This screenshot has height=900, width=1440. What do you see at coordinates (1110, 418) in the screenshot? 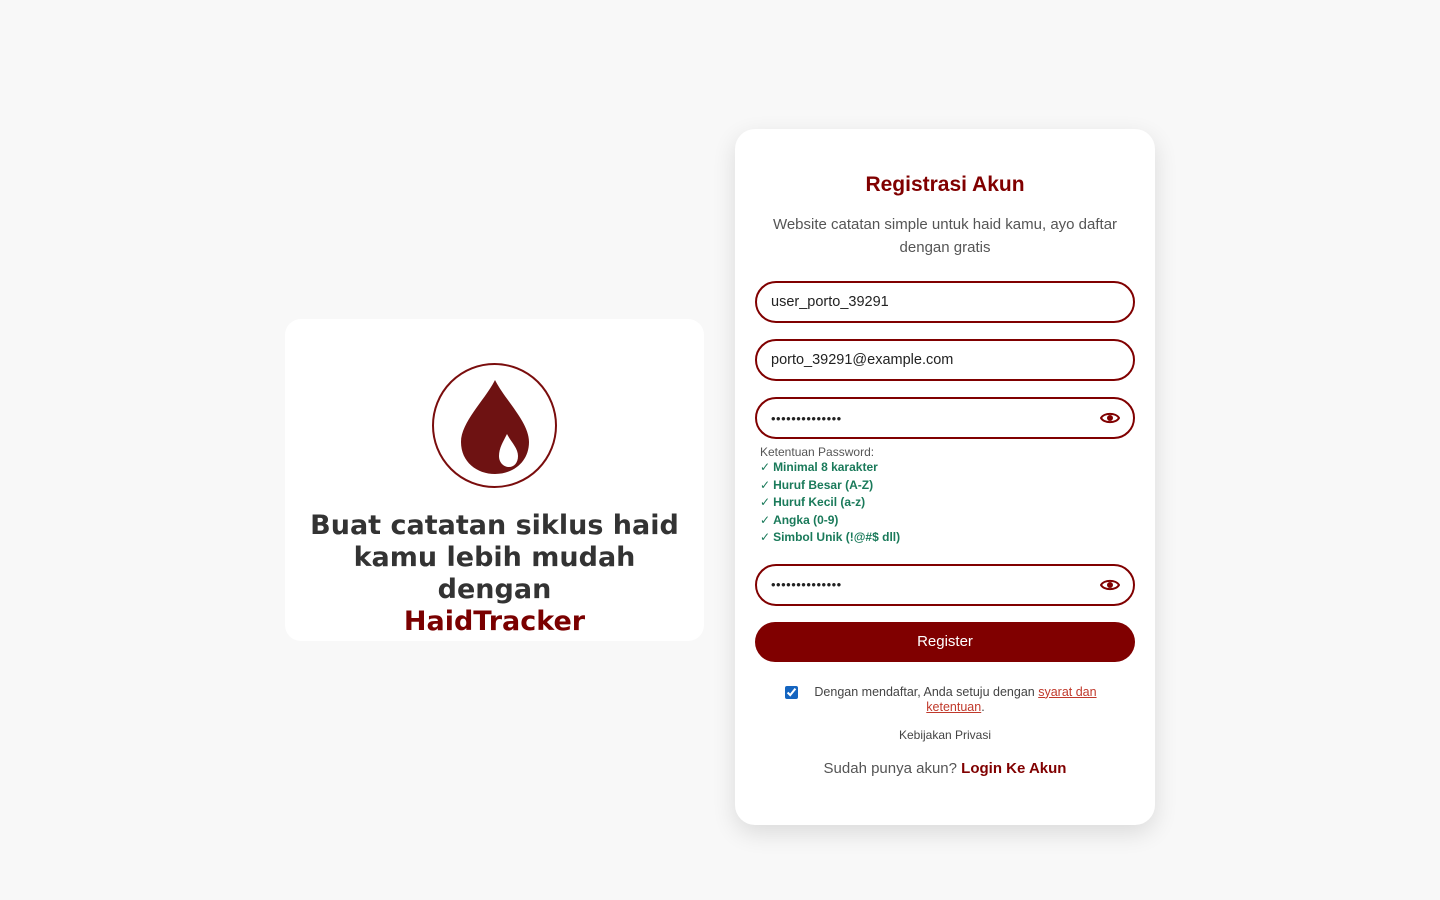
I see `show-password-eye-icon` at bounding box center [1110, 418].